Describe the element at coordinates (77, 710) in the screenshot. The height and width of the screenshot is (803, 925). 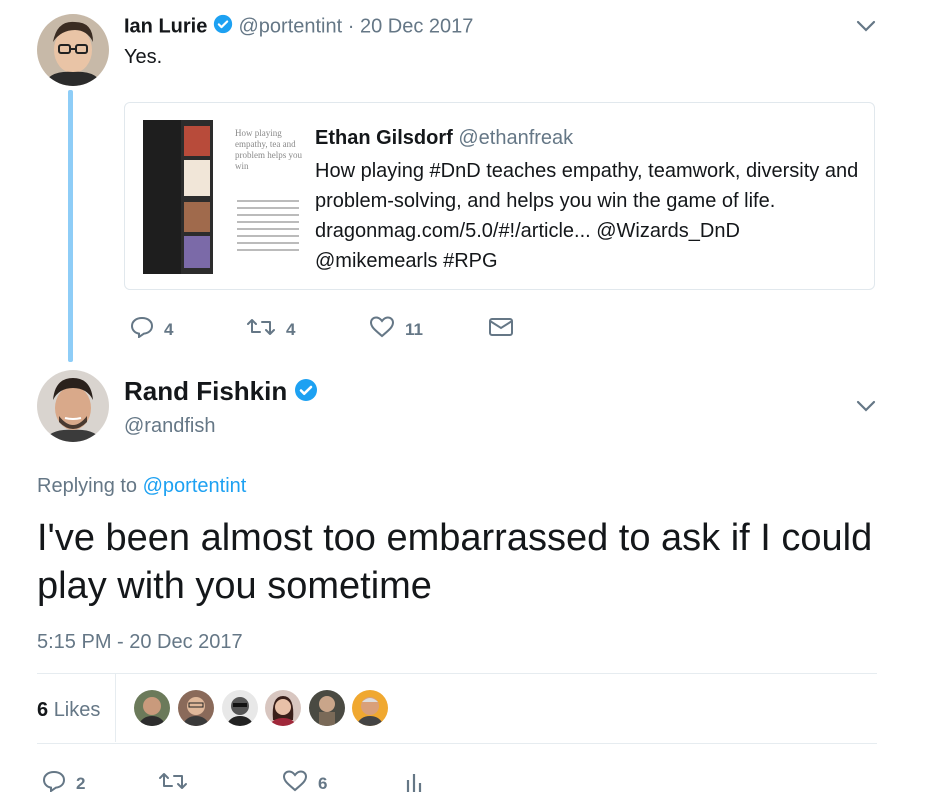
I see `likes-label: Likes` at that location.